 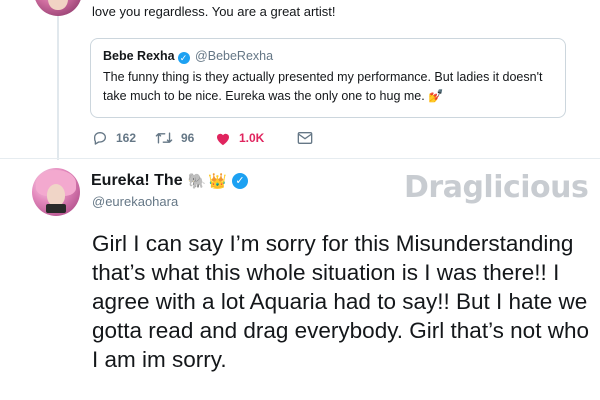 I want to click on watermark-logo: Draglicious, so click(x=496, y=187).